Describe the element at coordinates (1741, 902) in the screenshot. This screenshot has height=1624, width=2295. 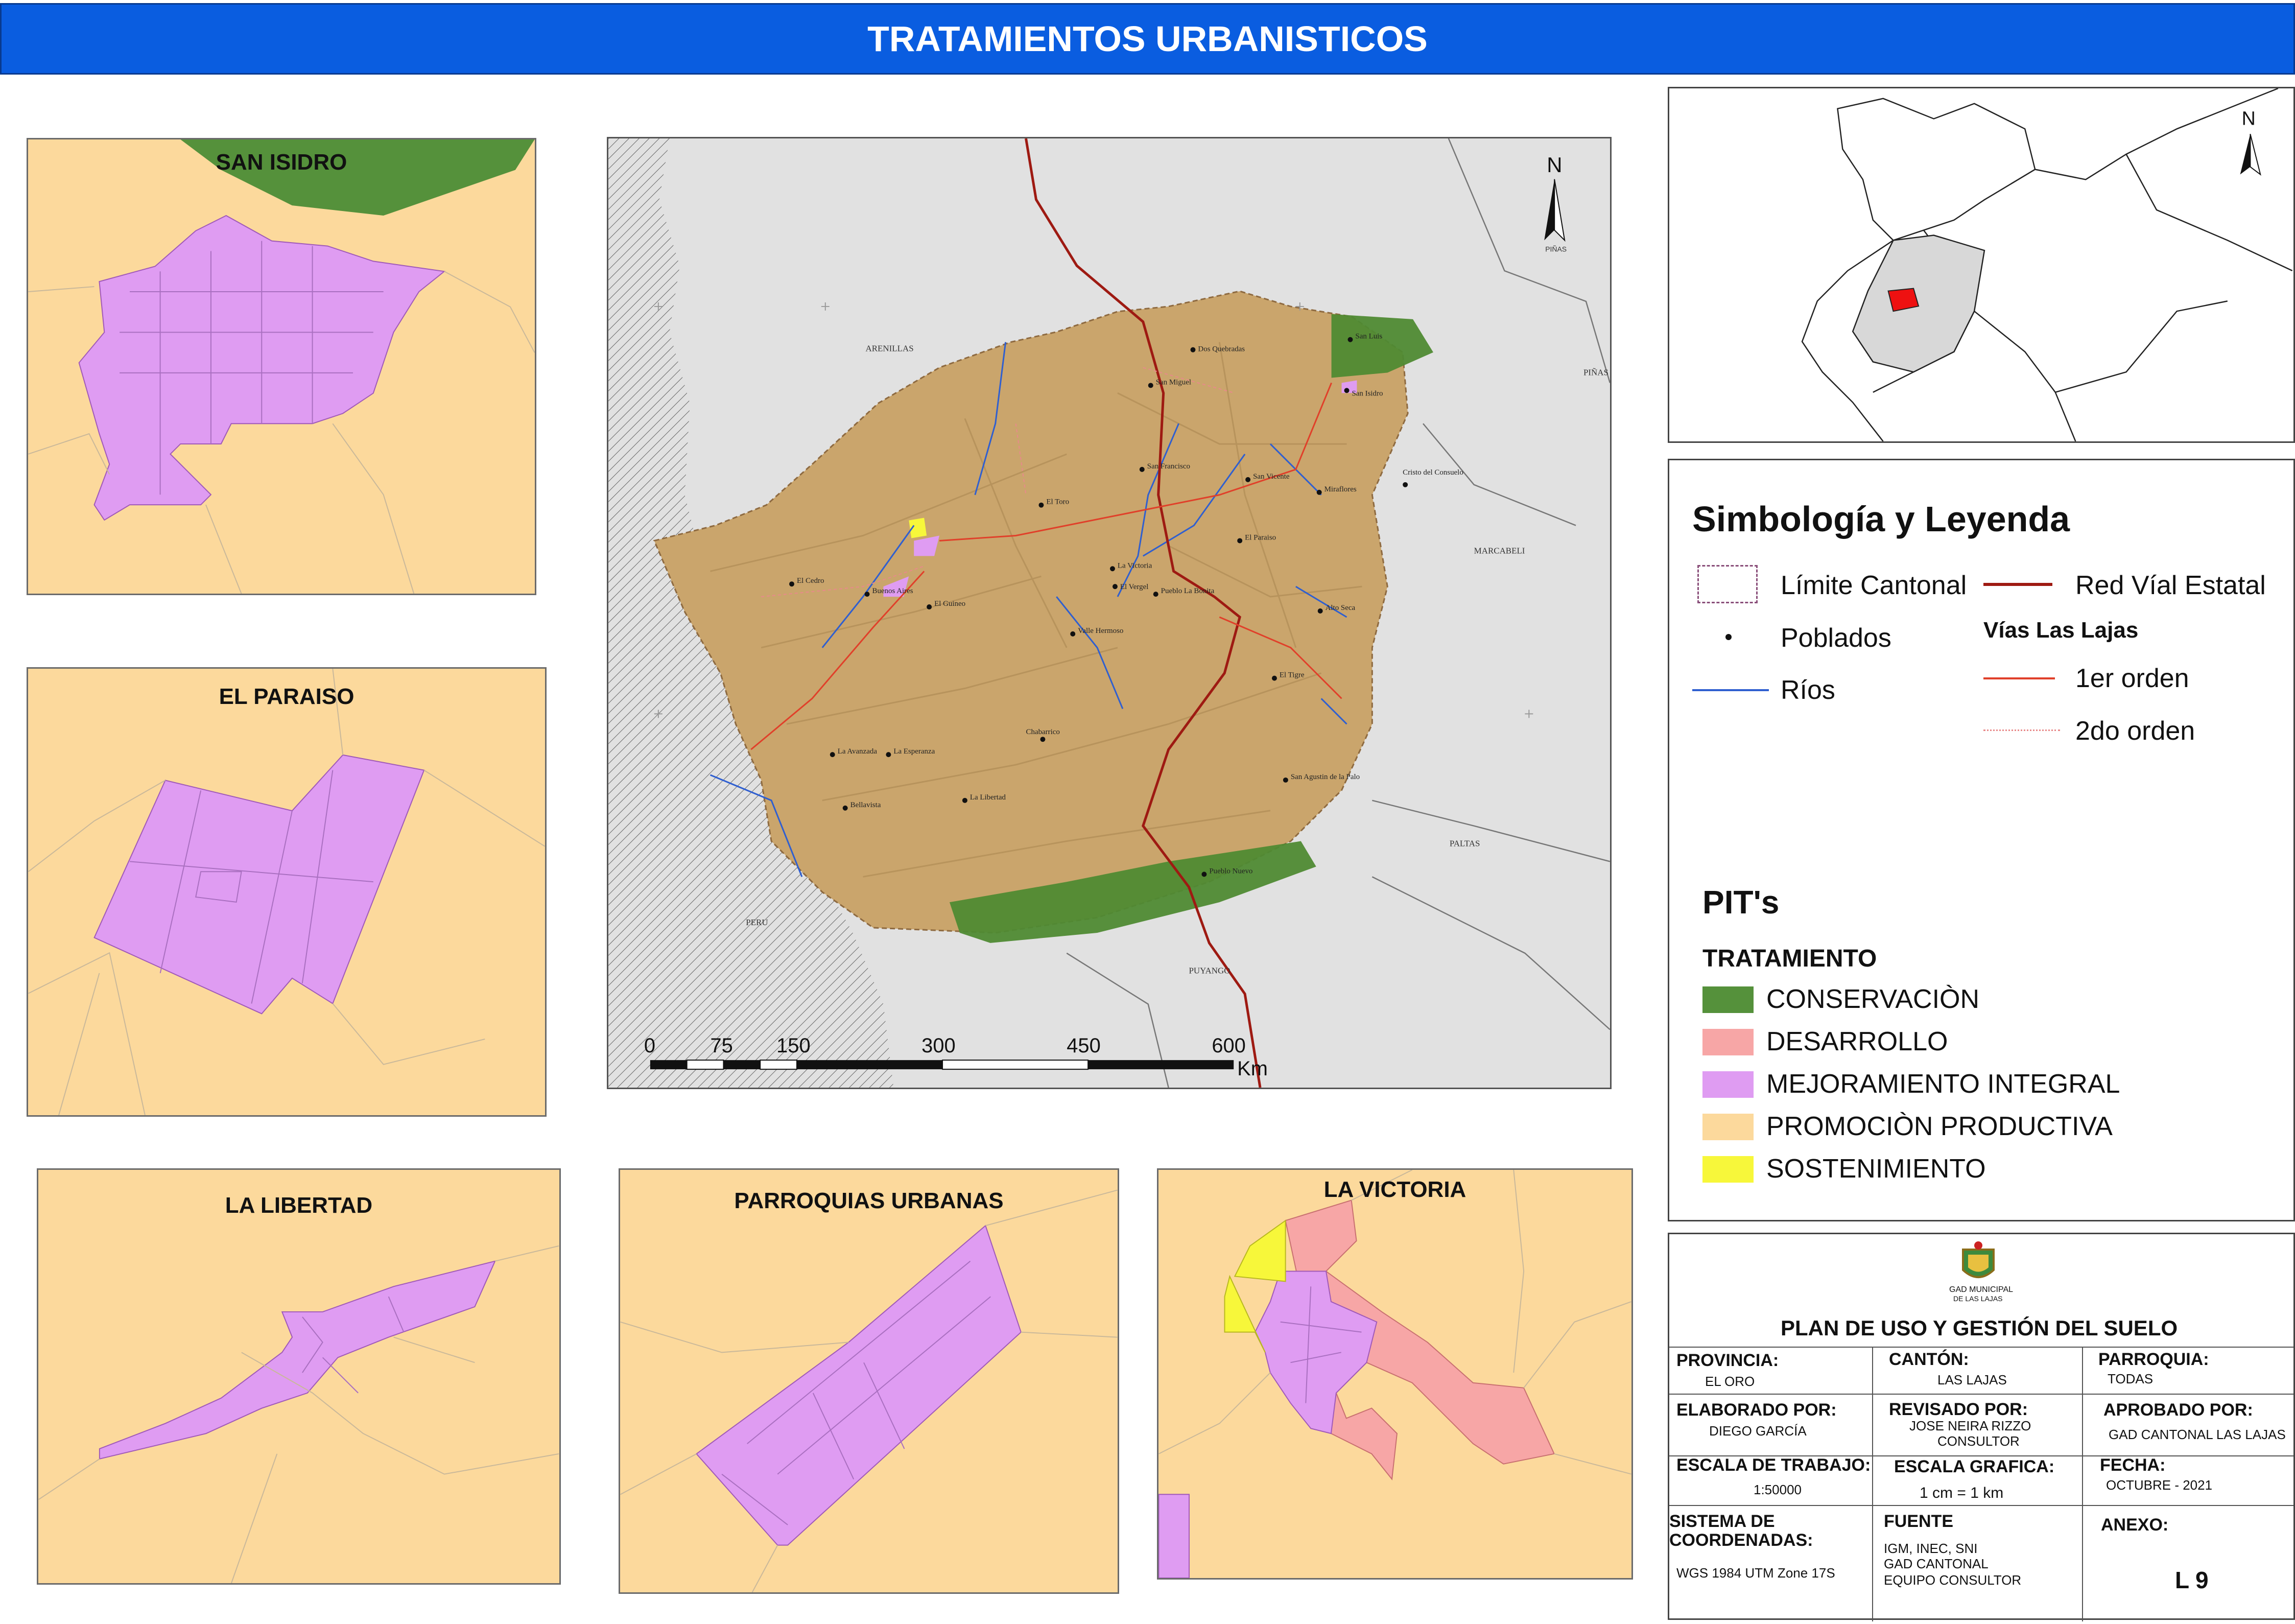
I see `pits-title: PIT's` at that location.